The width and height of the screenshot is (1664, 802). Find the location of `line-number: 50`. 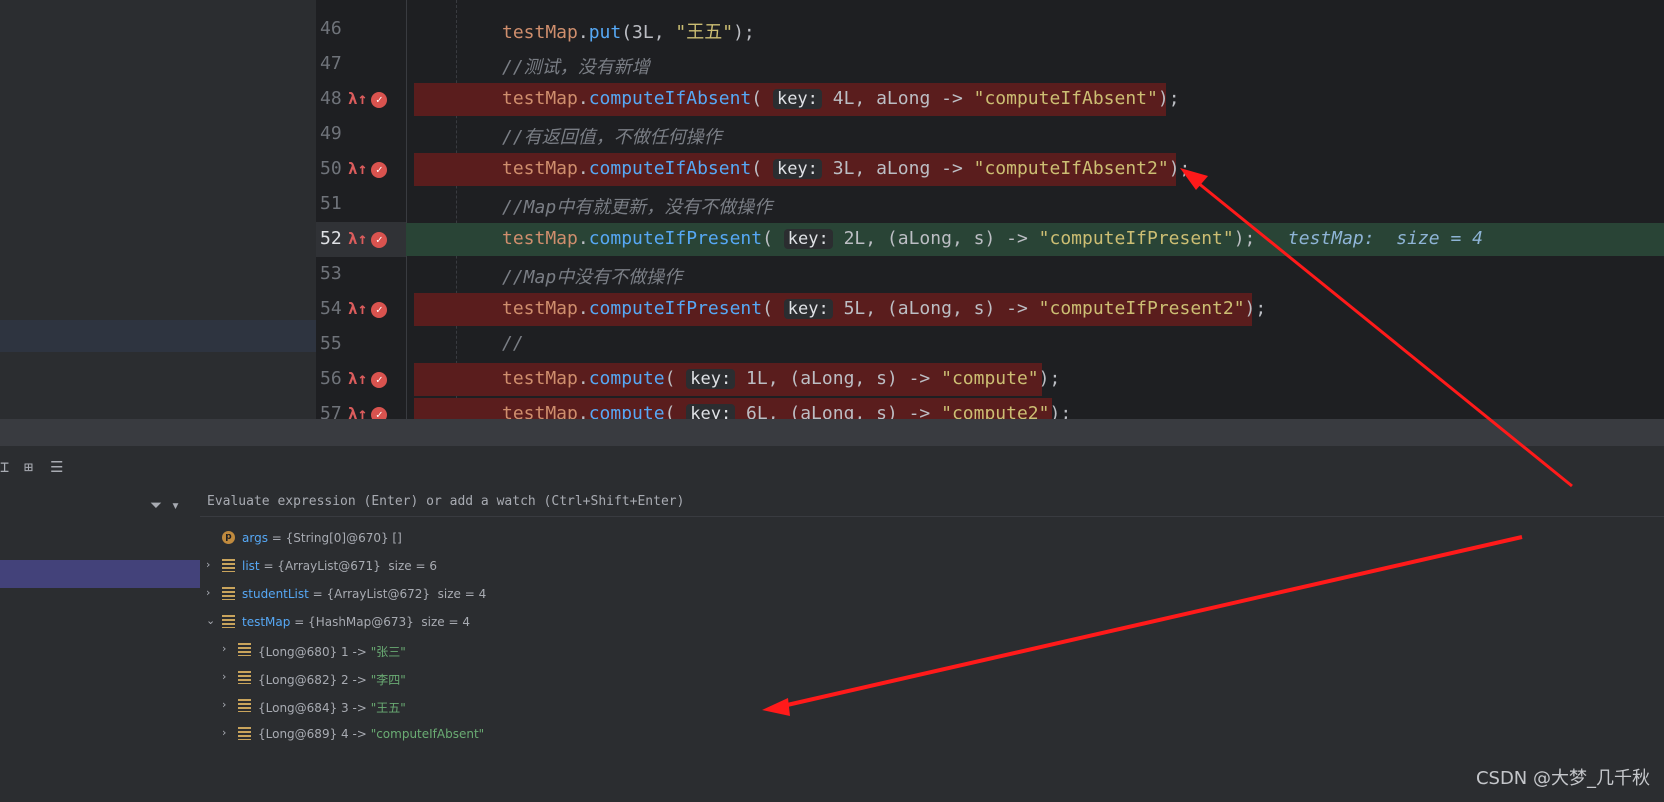

line-number: 50 is located at coordinates (331, 168).